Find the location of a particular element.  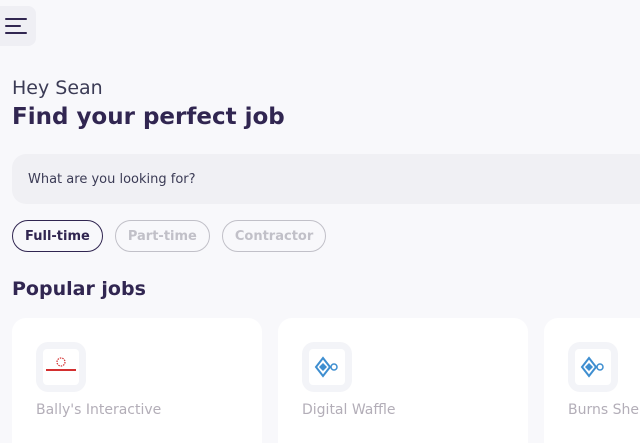

search-input is located at coordinates (228, 179).